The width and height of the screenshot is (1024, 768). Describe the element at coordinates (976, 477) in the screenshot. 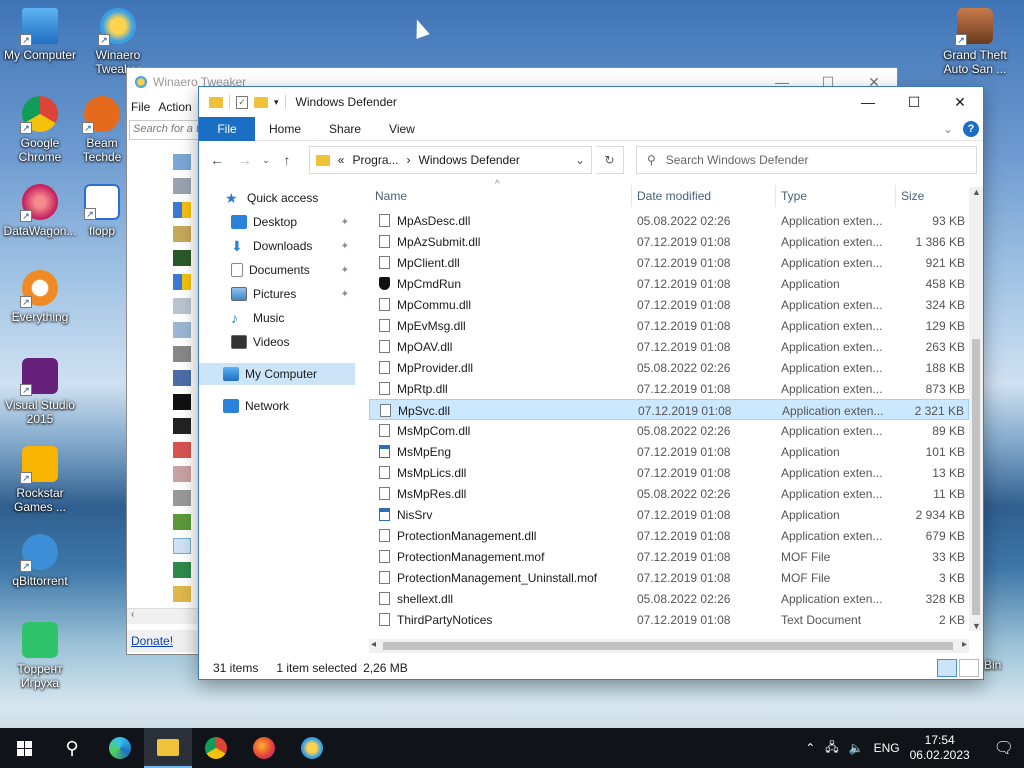

I see `scrollbar-thumb` at that location.